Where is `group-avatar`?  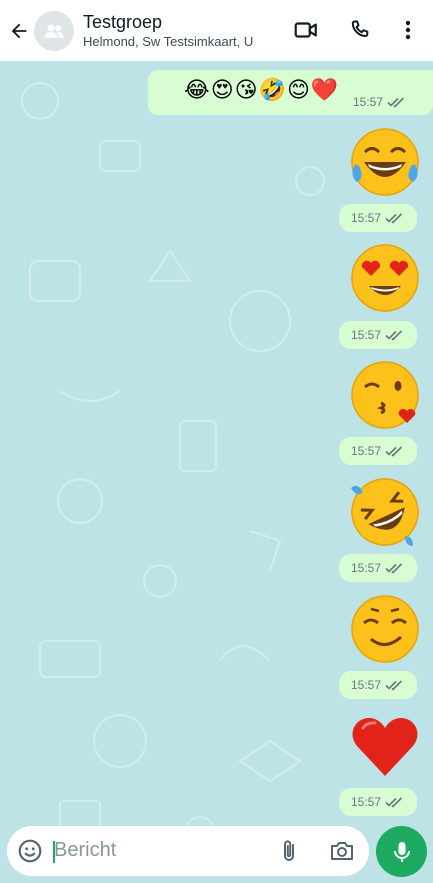
group-avatar is located at coordinates (54, 30).